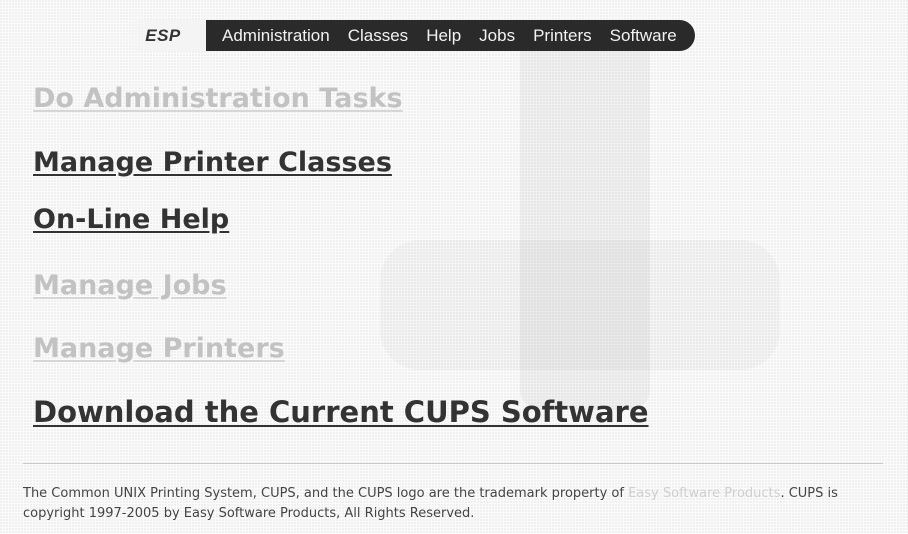 The height and width of the screenshot is (534, 908). What do you see at coordinates (643, 36) in the screenshot?
I see `nav-item-software: Software` at bounding box center [643, 36].